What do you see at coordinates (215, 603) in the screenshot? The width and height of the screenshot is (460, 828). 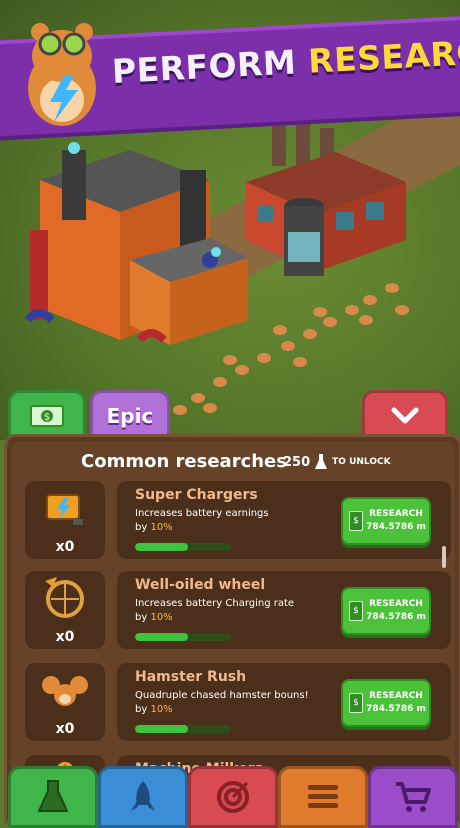 I see `research-desc-line: Increases battery Charging rate` at bounding box center [215, 603].